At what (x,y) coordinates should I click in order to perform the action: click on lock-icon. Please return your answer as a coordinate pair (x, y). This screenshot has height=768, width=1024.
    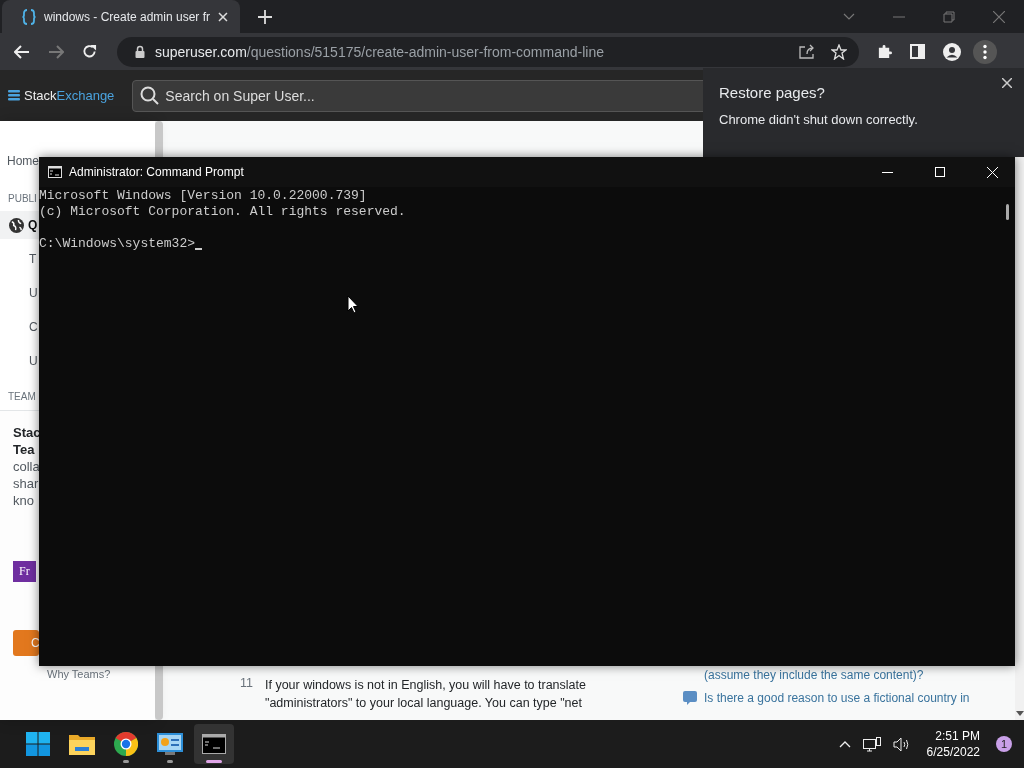
    Looking at the image, I should click on (140, 51).